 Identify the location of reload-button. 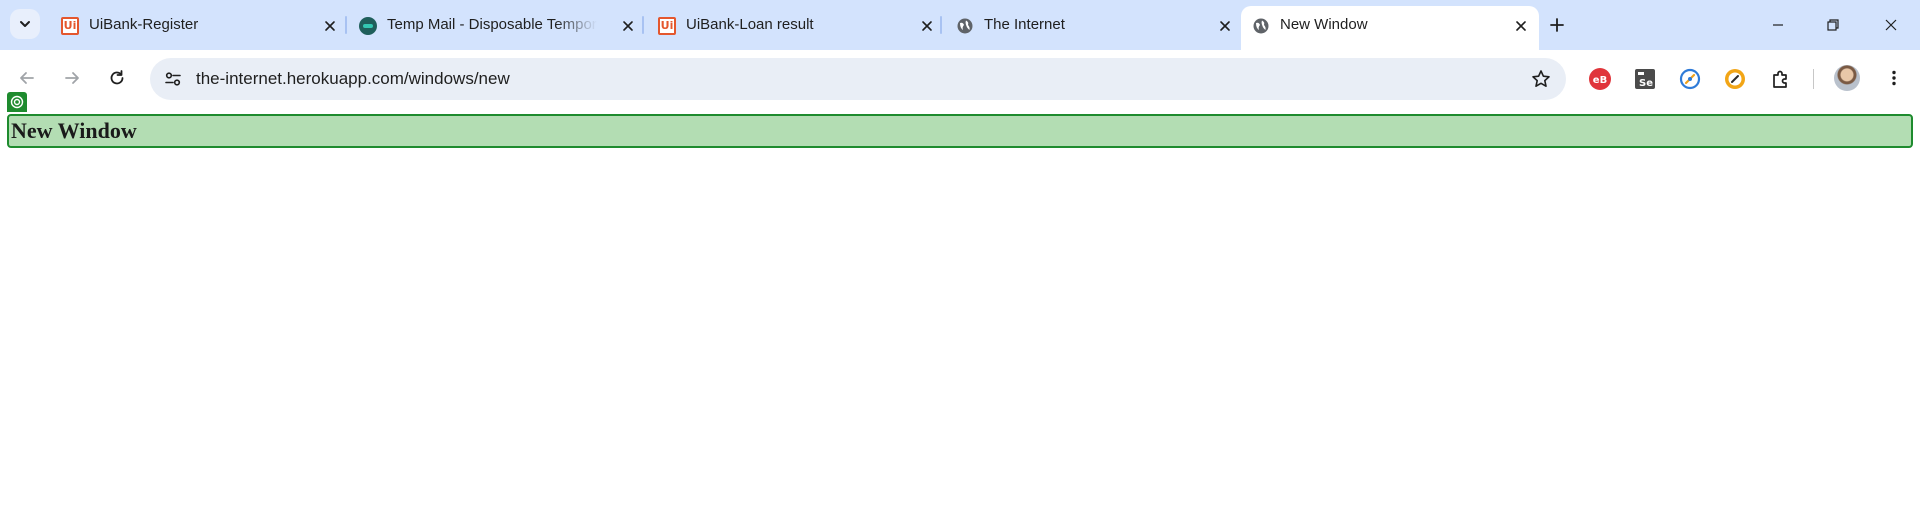
(117, 78).